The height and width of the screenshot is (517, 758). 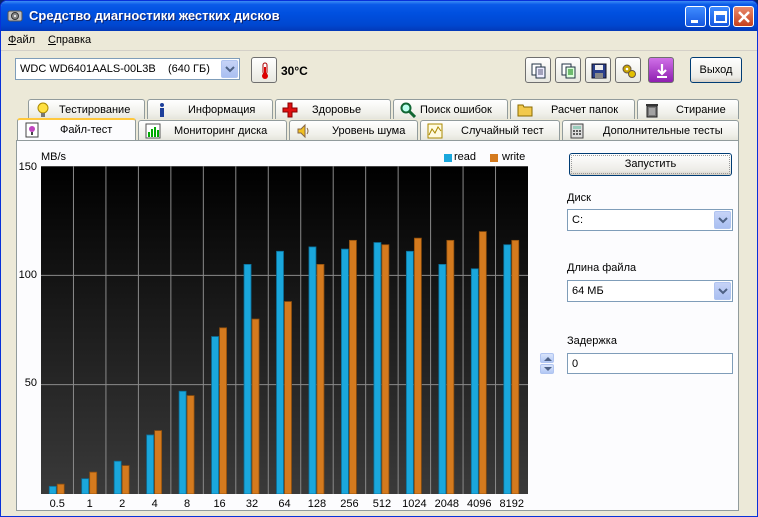 What do you see at coordinates (547, 369) in the screenshot?
I see `spin-down-button` at bounding box center [547, 369].